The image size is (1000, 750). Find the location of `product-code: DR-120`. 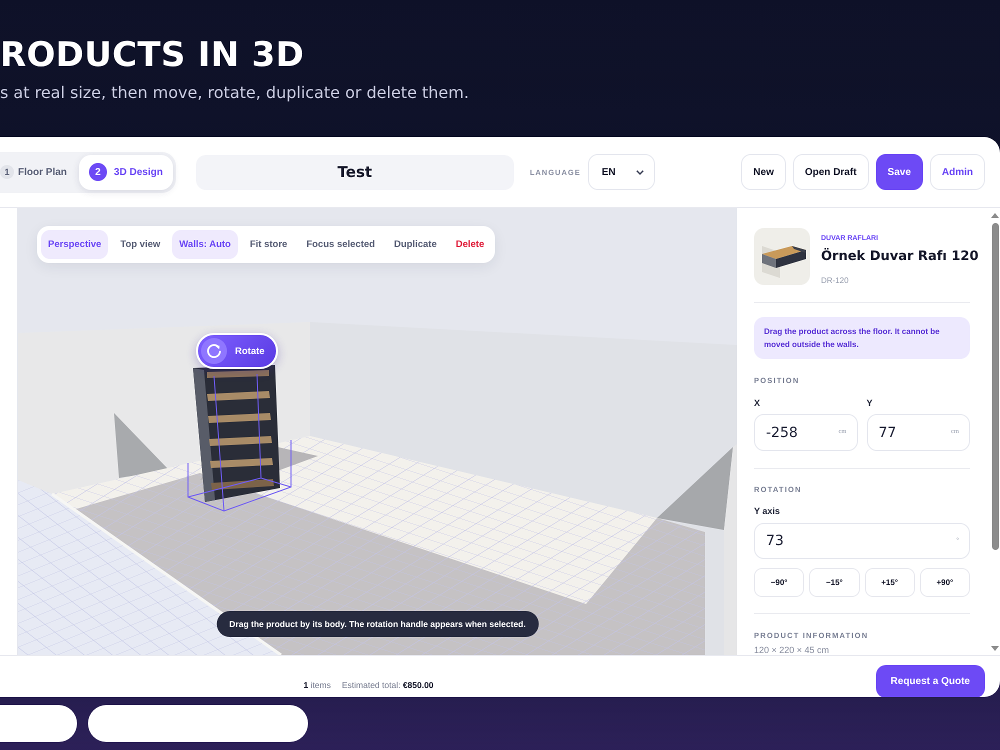

product-code: DR-120 is located at coordinates (835, 281).